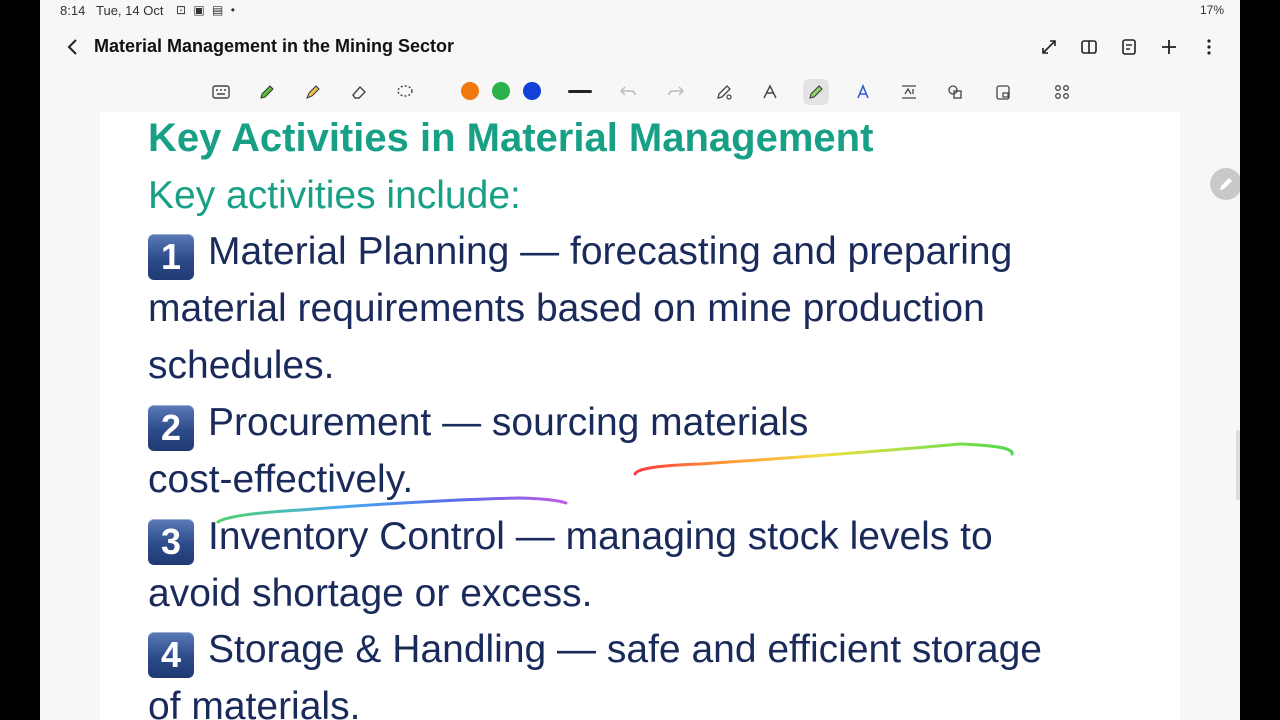 The height and width of the screenshot is (720, 1280). I want to click on lock-tool, so click(1003, 92).